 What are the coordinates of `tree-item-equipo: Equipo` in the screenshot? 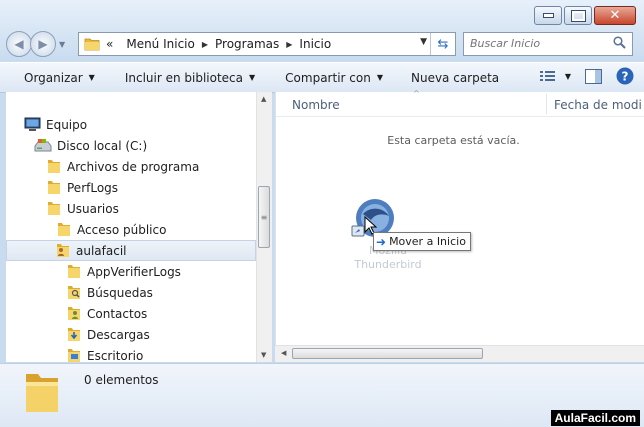 It's located at (55, 124).